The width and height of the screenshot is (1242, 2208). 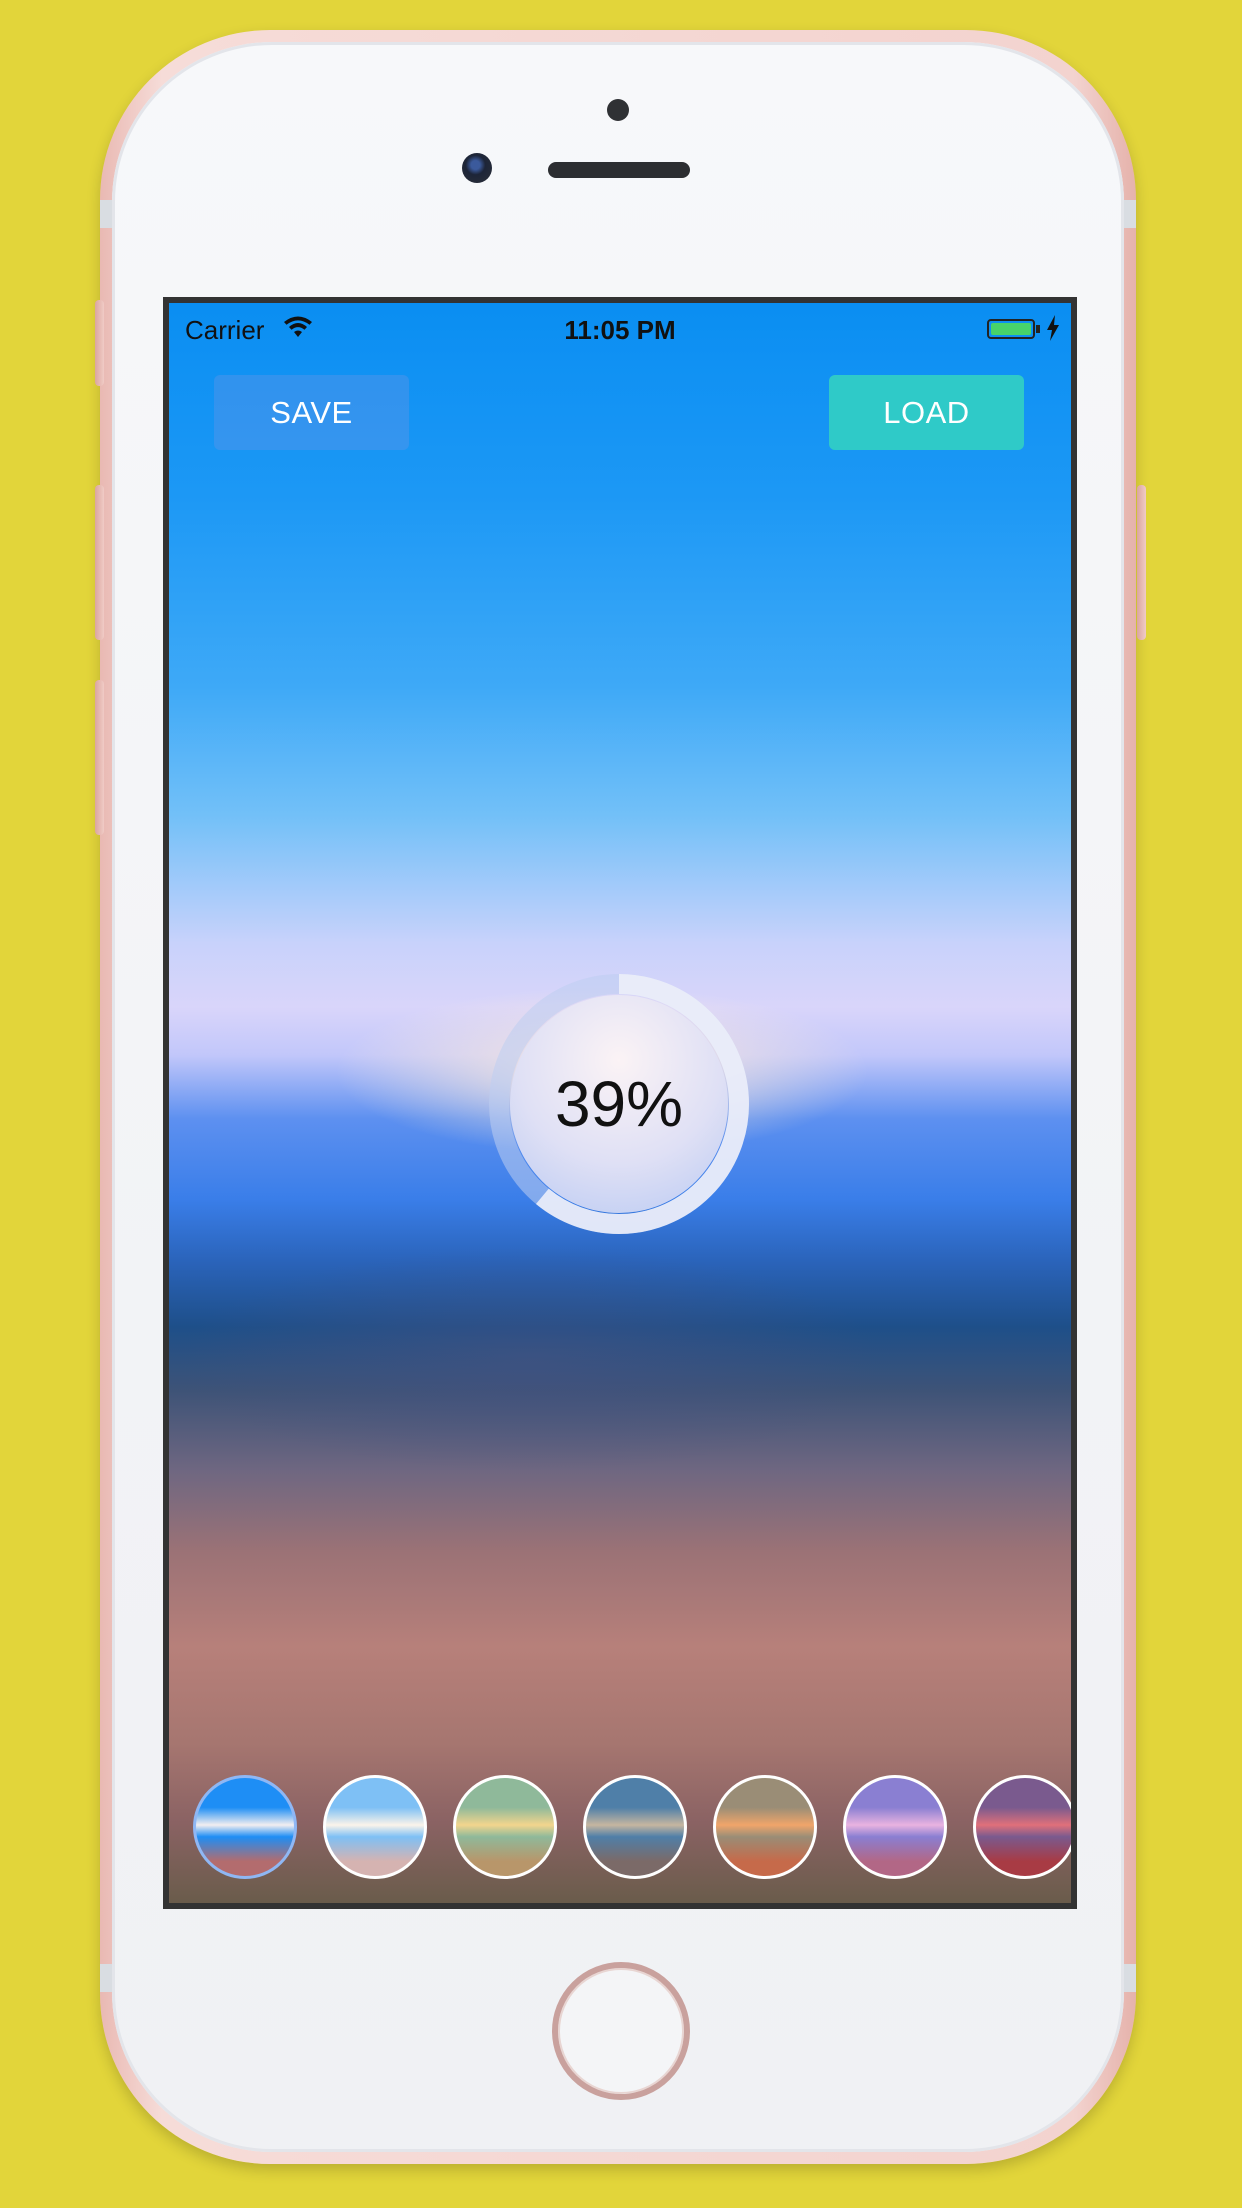 What do you see at coordinates (311, 412) in the screenshot?
I see `save-button: SAVE` at bounding box center [311, 412].